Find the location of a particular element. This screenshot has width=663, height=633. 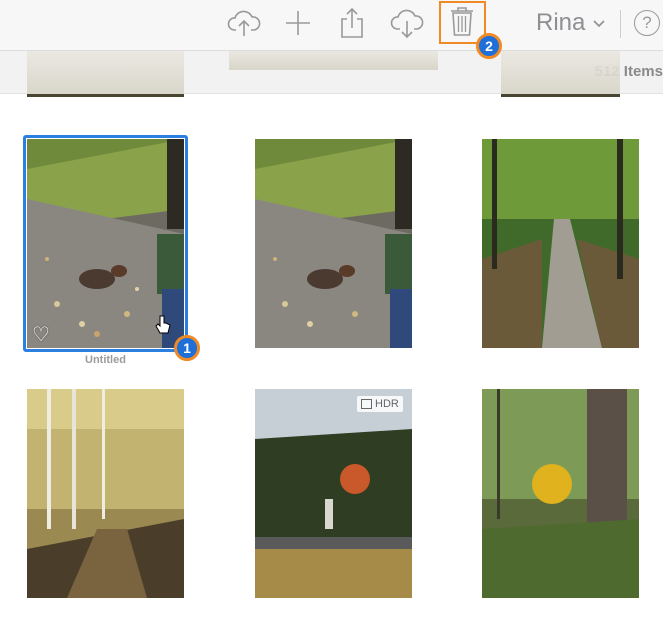

hdr-badge: HDR is located at coordinates (380, 404).